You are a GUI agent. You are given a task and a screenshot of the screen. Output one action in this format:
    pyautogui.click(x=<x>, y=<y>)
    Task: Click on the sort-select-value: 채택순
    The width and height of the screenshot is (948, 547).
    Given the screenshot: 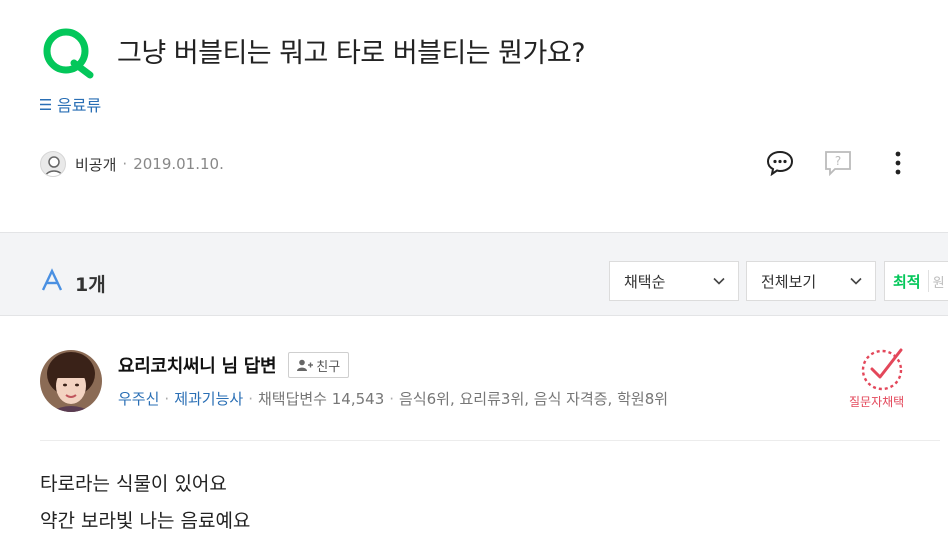 What is the action you would take?
    pyautogui.click(x=645, y=281)
    